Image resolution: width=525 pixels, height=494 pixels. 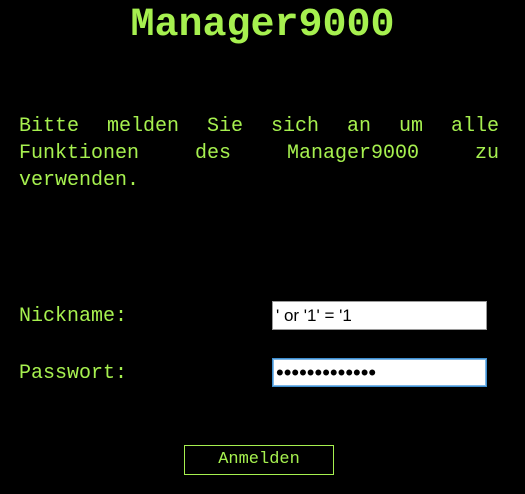 I want to click on nickname-input, so click(x=379, y=315).